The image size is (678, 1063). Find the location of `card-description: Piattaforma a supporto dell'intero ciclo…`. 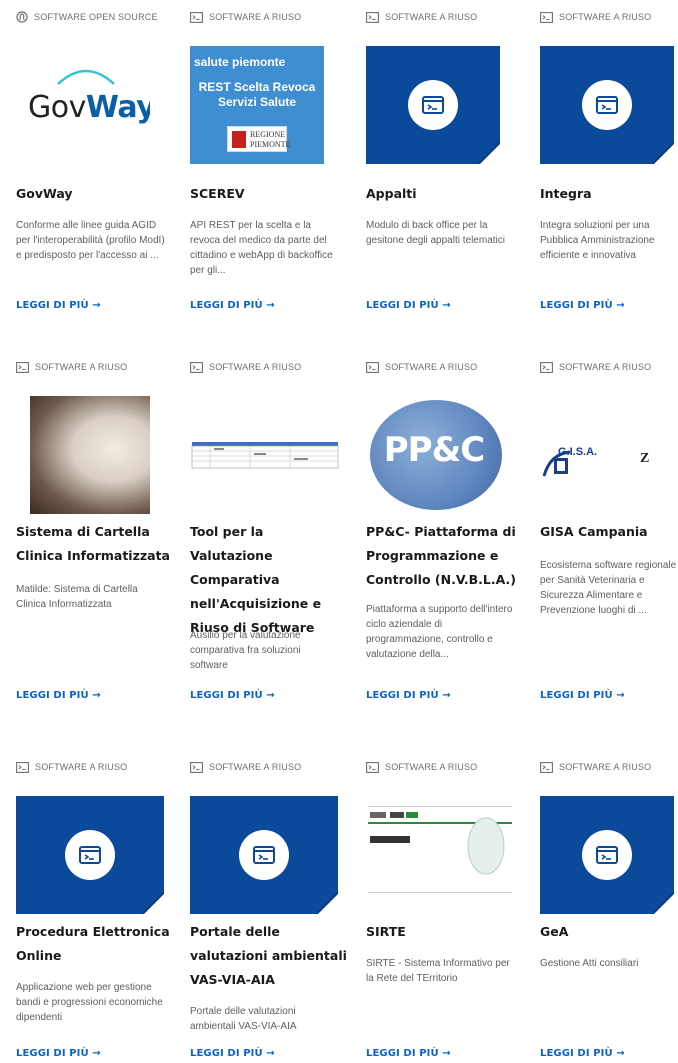

card-description: Piattaforma a supporto dell'intero ciclo… is located at coordinates (439, 632).